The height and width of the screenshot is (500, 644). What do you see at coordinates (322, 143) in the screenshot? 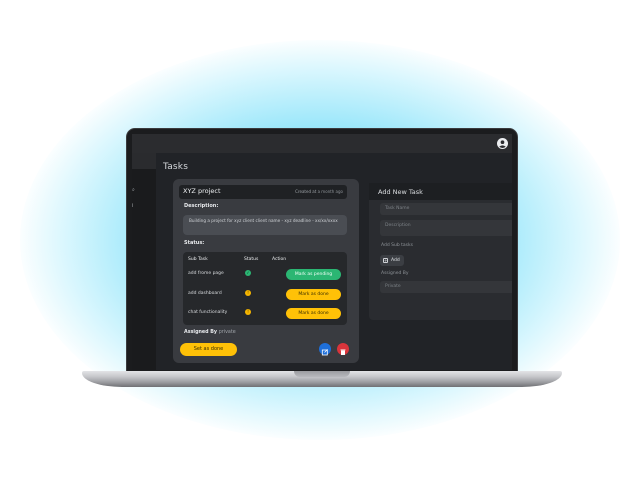
I see `top-bar: ⋮` at bounding box center [322, 143].